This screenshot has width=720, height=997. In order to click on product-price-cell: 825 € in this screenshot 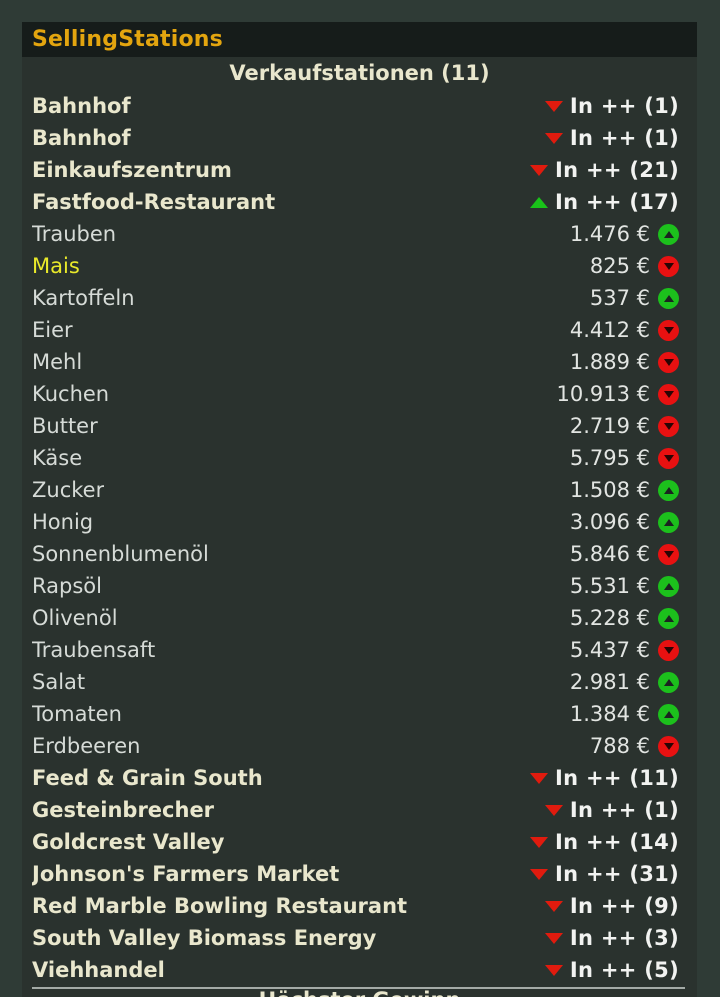, I will do `click(604, 266)`.